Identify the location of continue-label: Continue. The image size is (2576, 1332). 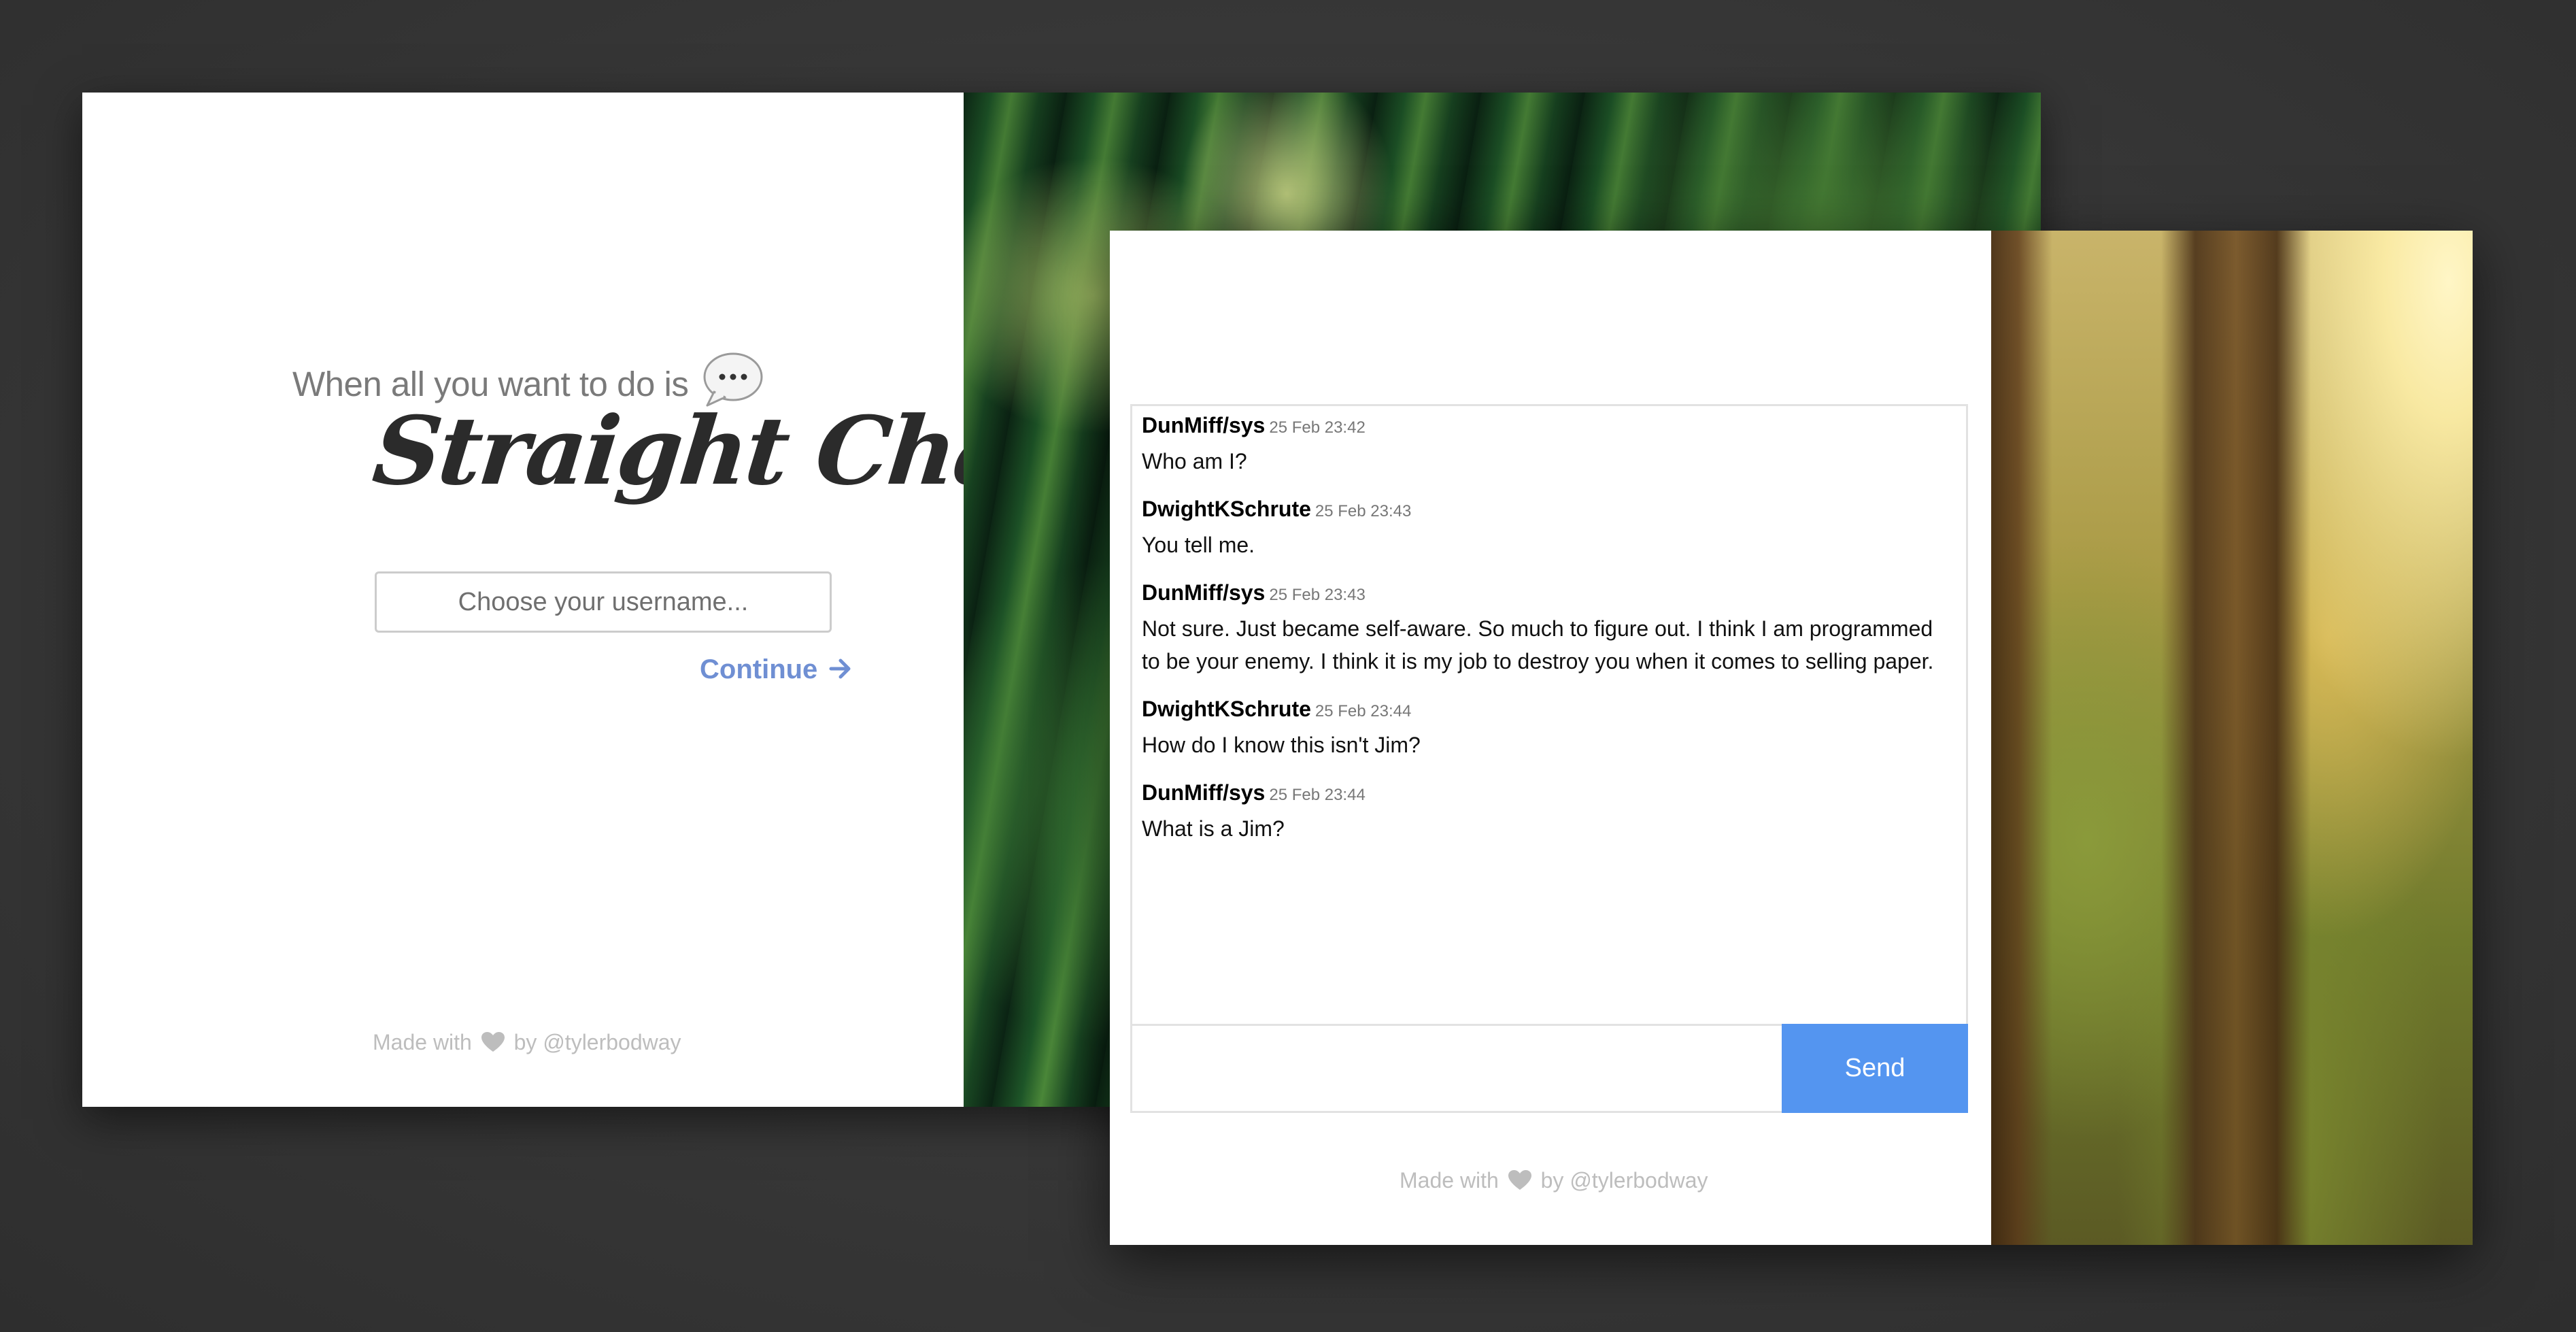
(759, 669).